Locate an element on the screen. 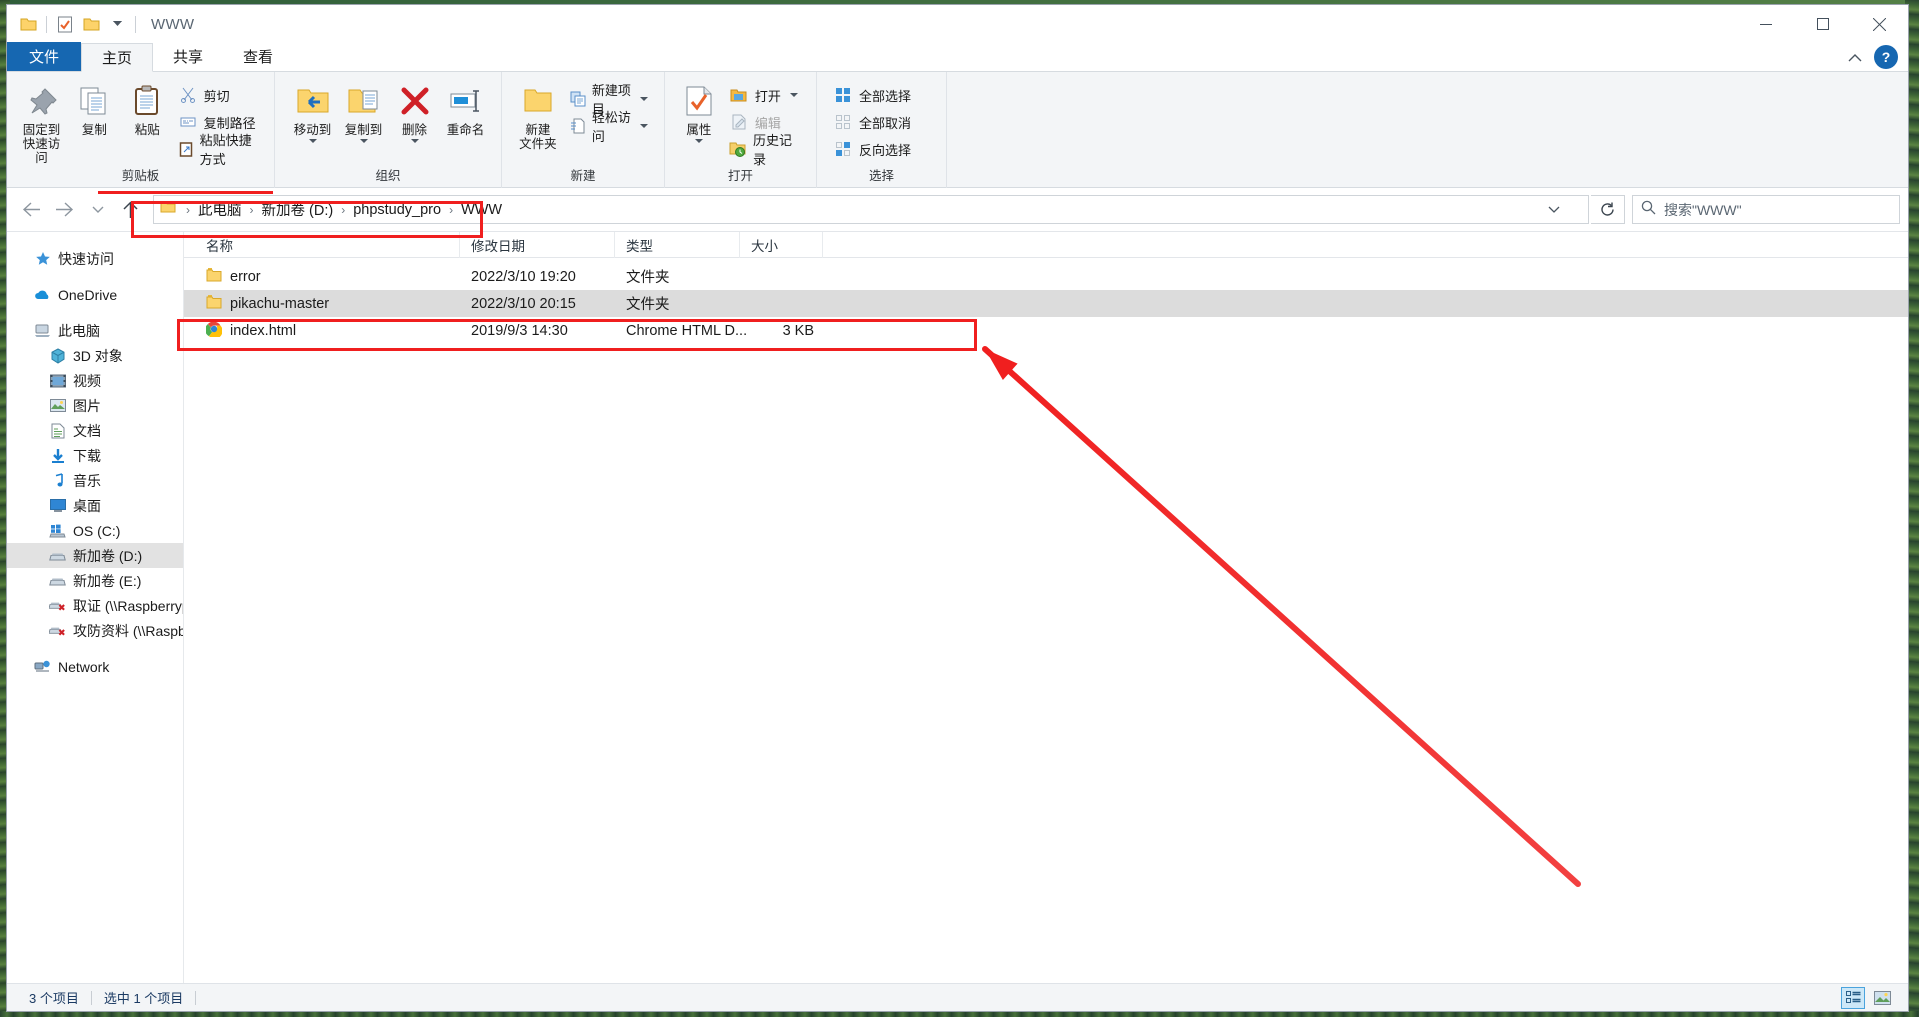  copy-button: 复制 is located at coordinates (94, 107).